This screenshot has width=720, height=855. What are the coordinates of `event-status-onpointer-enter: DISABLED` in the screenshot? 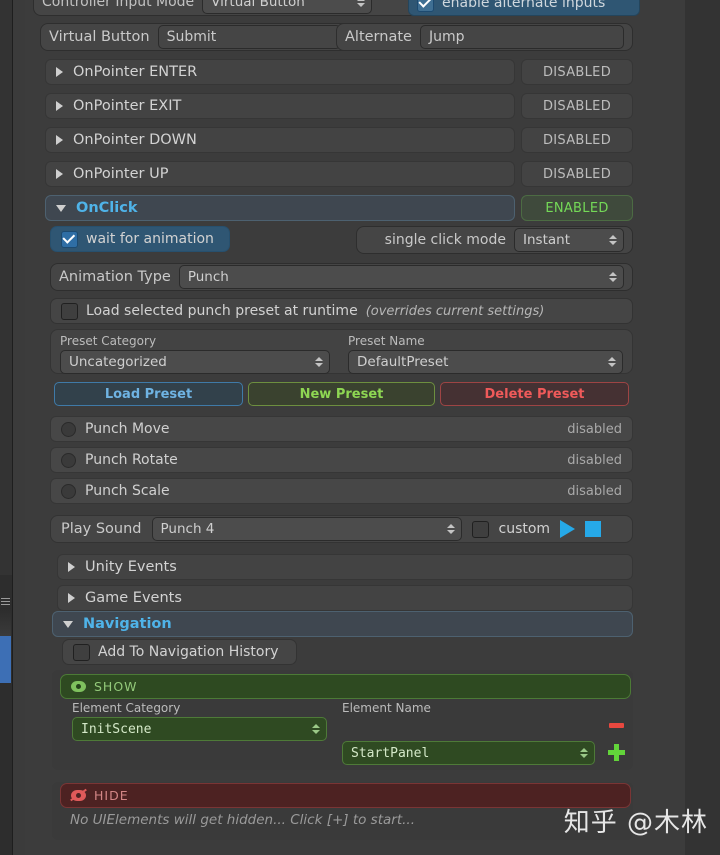 It's located at (577, 72).